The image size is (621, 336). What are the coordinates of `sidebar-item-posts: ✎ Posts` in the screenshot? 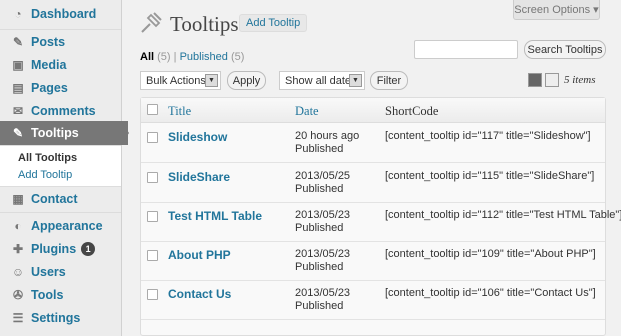 It's located at (60, 42).